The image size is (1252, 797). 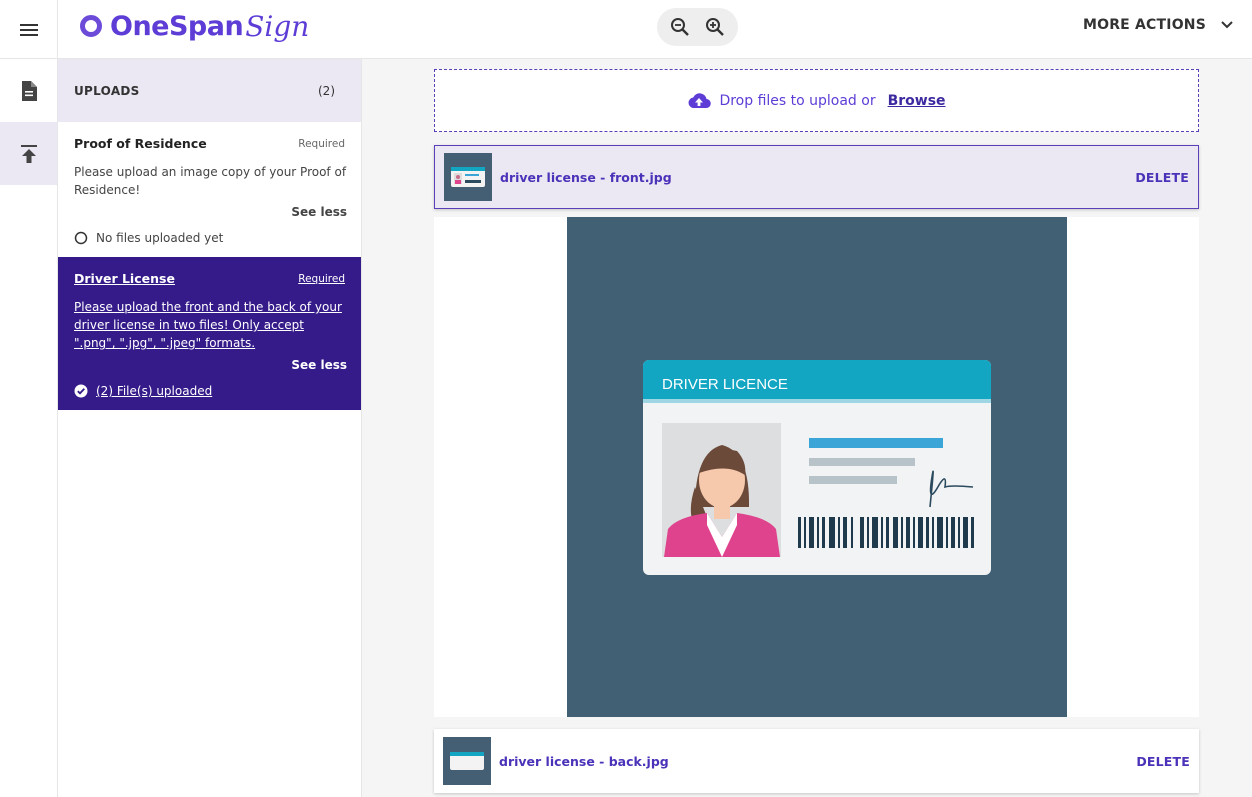 I want to click on logo-ring-icon, so click(x=91, y=26).